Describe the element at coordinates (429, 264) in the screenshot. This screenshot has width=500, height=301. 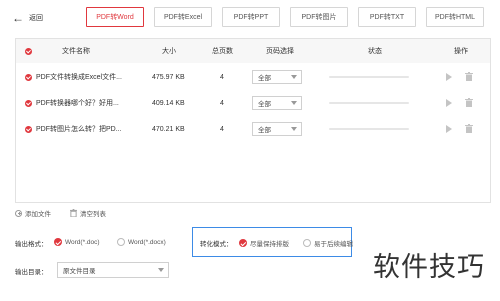
I see `watermark: 软件技巧` at that location.